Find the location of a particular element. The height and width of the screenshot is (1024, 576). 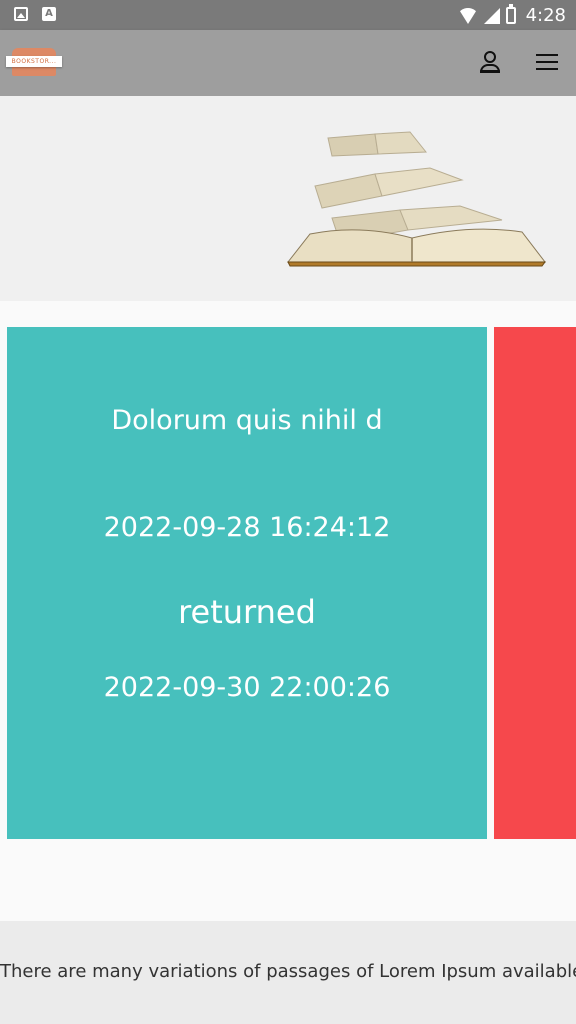

battery-icon is located at coordinates (510, 14).